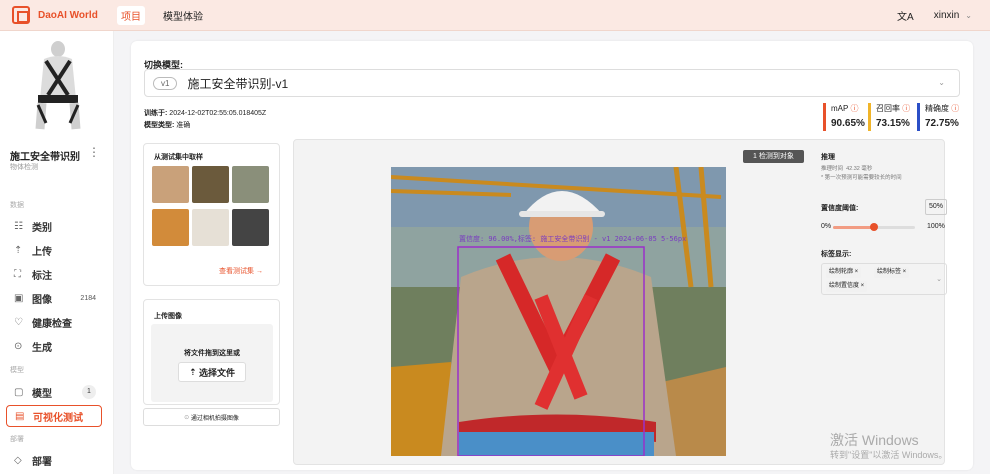 The width and height of the screenshot is (990, 474). Describe the element at coordinates (18, 460) in the screenshot. I see `tag-icon: ◇` at that location.